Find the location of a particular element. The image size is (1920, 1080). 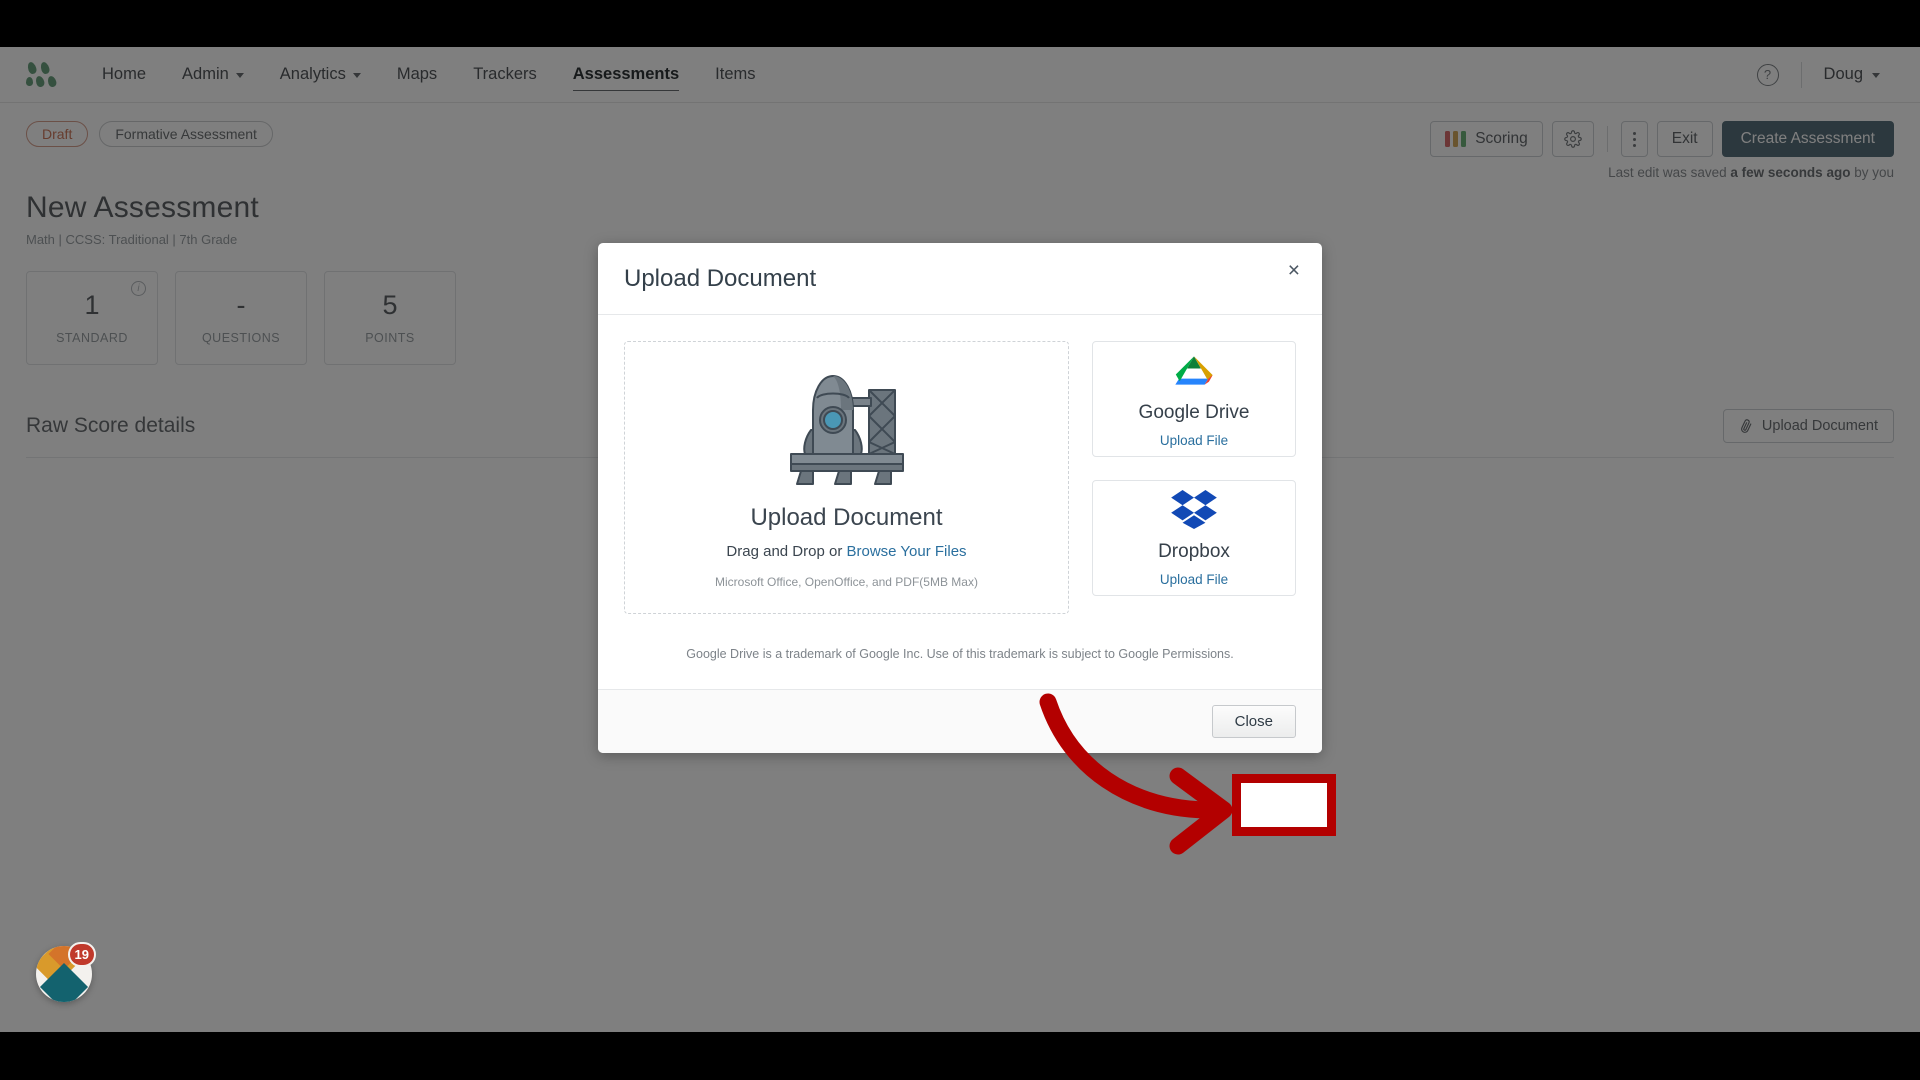

dropzone-instructions: Drag and Drop or Browse Your Files is located at coordinates (846, 551).